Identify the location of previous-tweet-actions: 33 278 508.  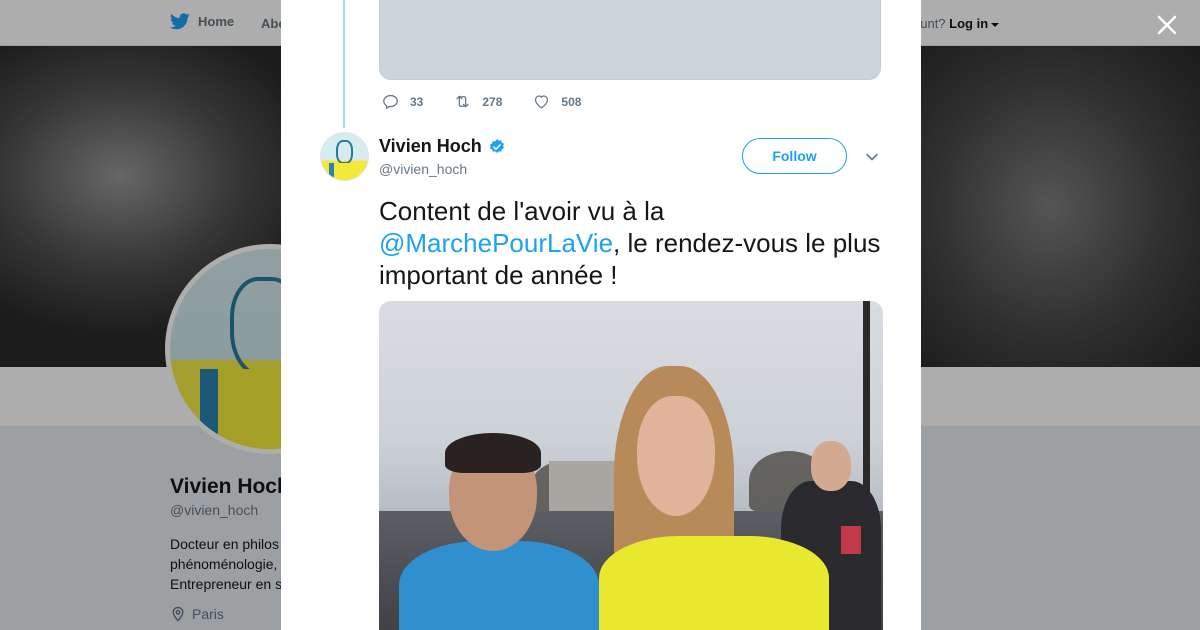
(496, 101).